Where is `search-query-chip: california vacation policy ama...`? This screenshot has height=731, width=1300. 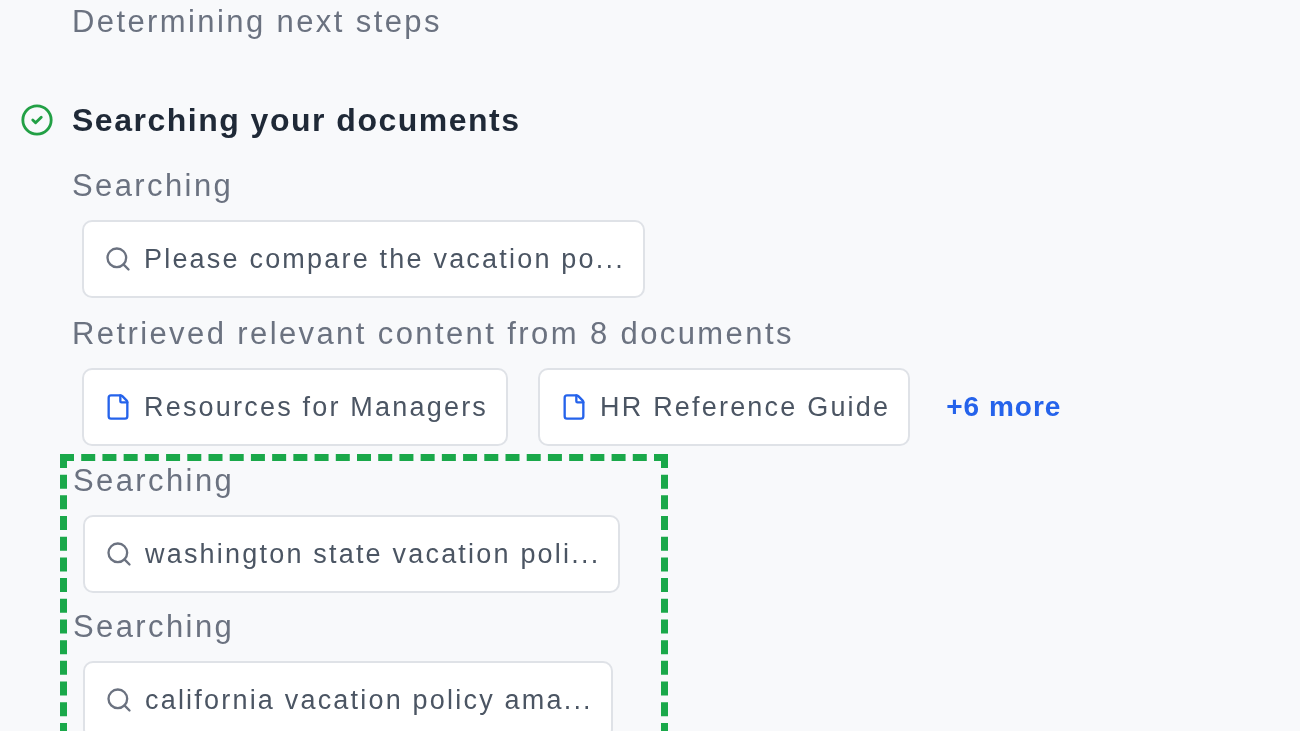 search-query-chip: california vacation policy ama... is located at coordinates (348, 696).